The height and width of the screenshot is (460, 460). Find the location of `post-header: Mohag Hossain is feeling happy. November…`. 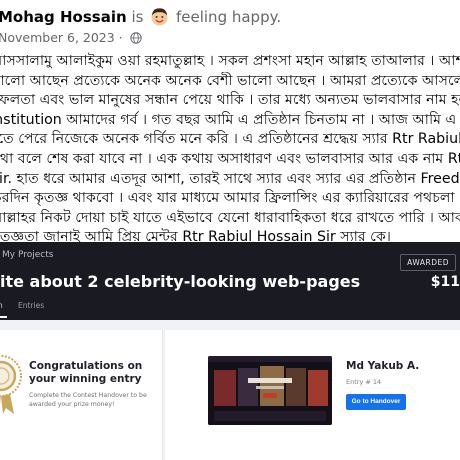

post-header: Mohag Hossain is feeling happy. November… is located at coordinates (230, 25).